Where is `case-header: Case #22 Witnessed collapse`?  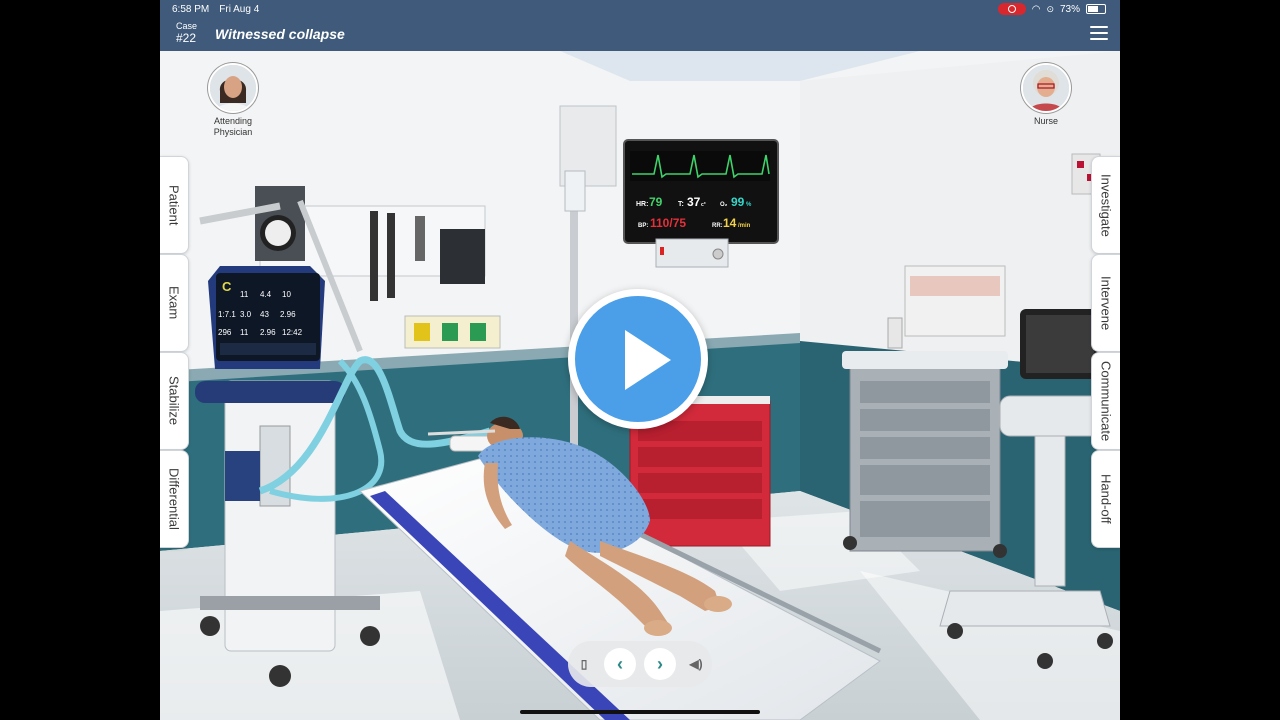
case-header: Case #22 Witnessed collapse is located at coordinates (640, 34).